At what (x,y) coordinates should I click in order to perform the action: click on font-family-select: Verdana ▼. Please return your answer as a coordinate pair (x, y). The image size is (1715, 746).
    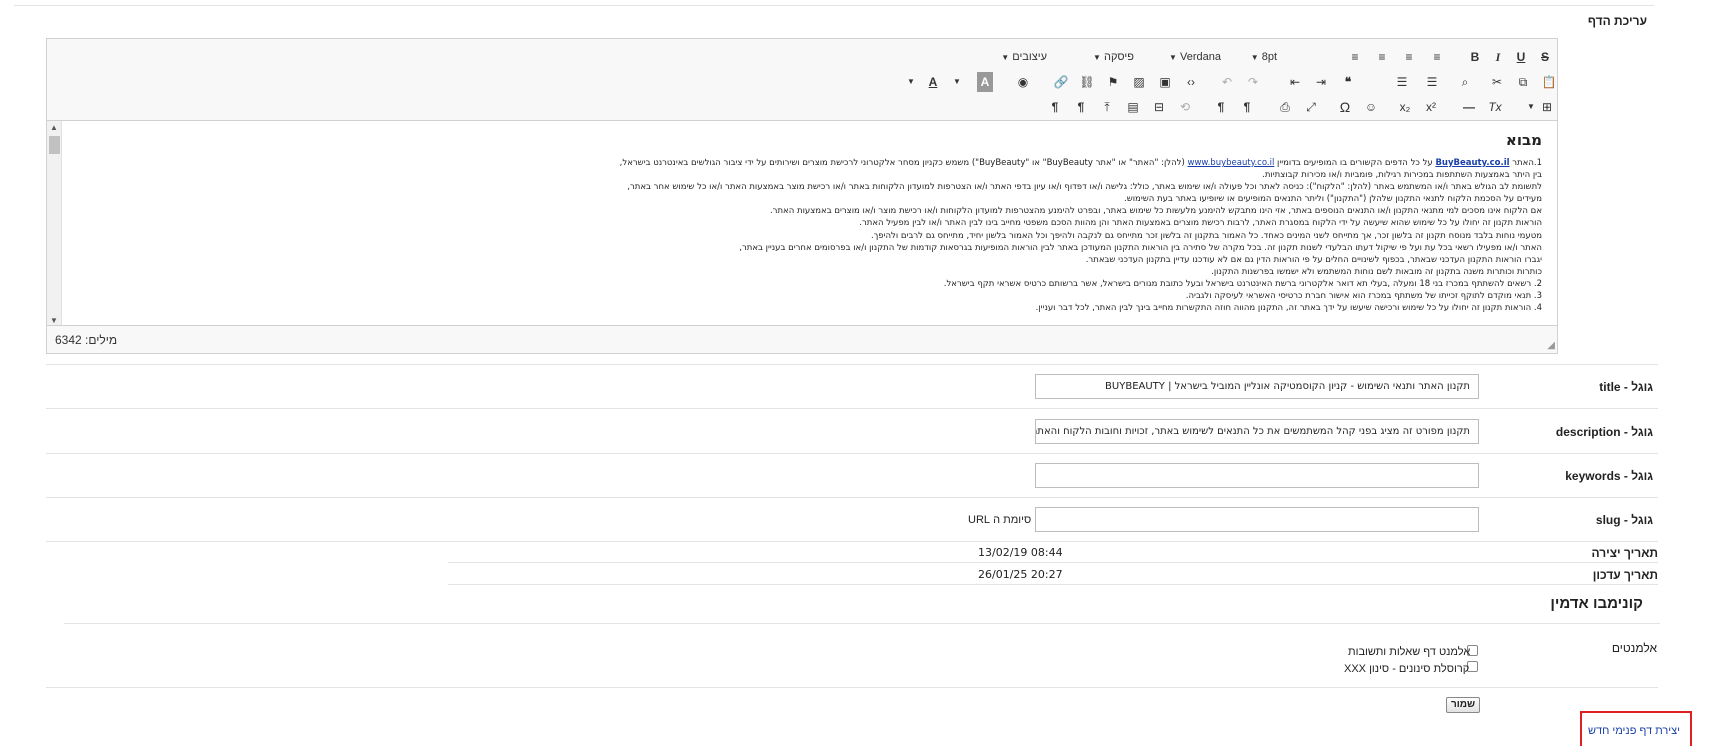
    Looking at the image, I should click on (1181, 57).